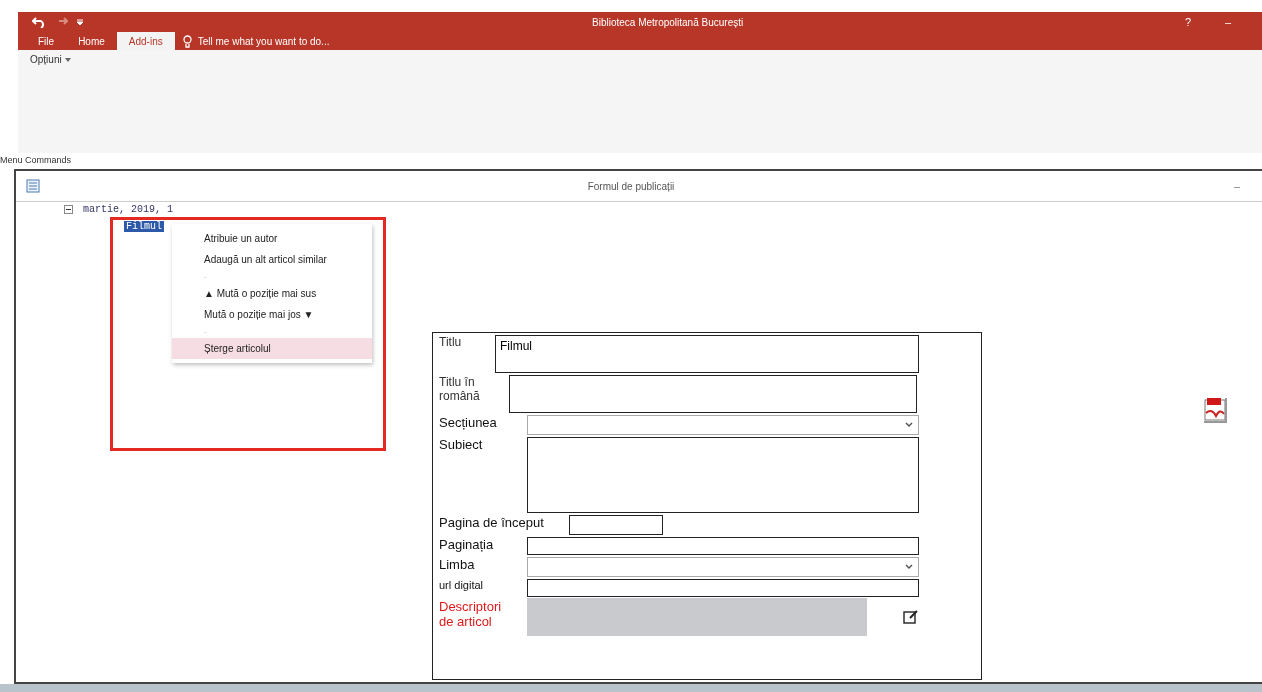  Describe the element at coordinates (91, 41) in the screenshot. I see `ribbon-tab: Home` at that location.